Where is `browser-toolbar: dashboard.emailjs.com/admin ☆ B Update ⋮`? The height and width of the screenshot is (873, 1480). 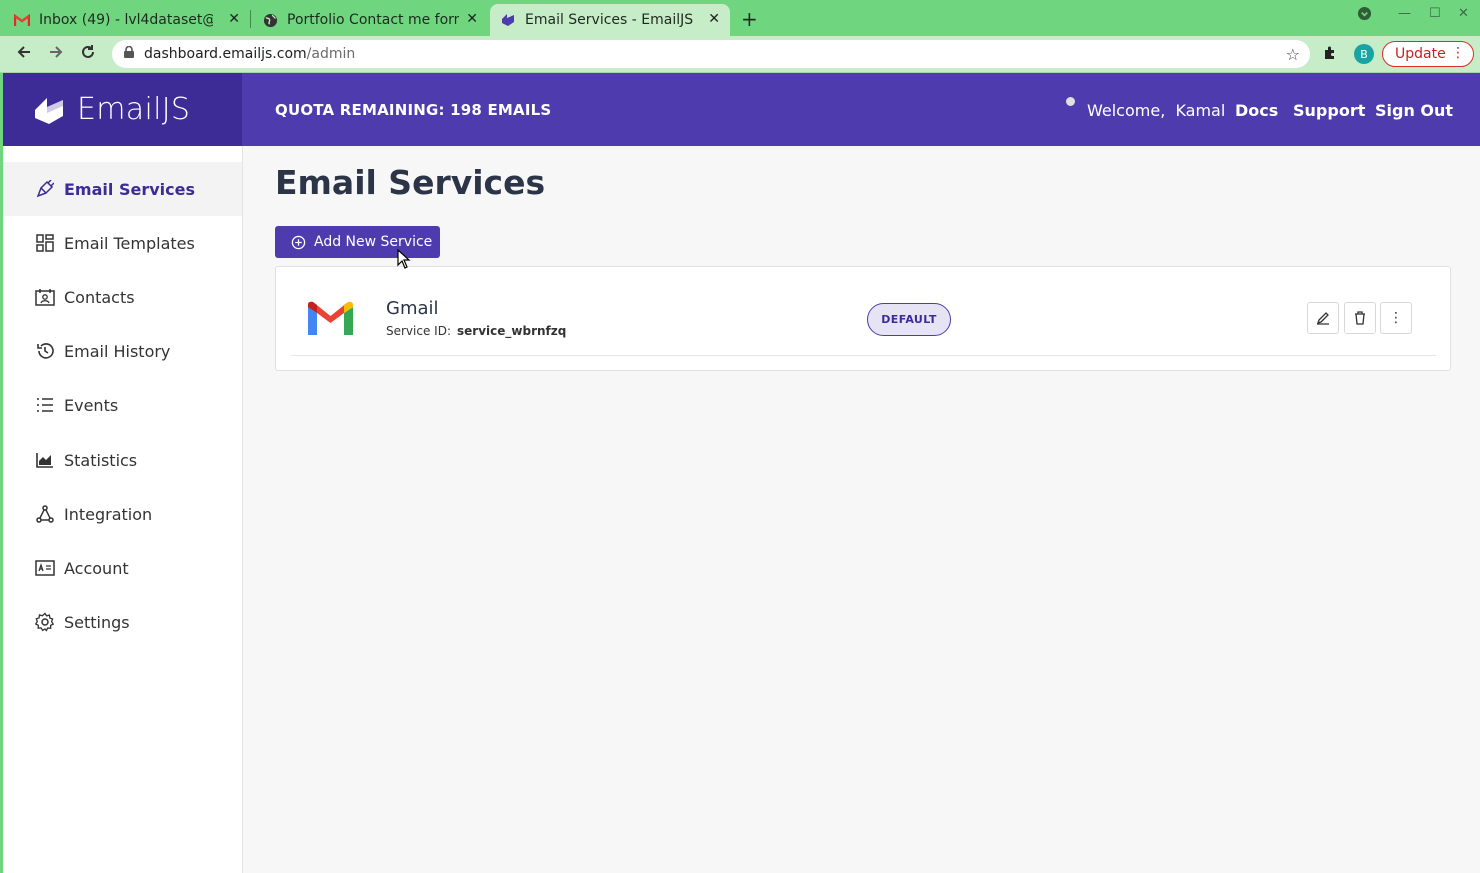 browser-toolbar: dashboard.emailjs.com/admin ☆ B Update ⋮ is located at coordinates (740, 54).